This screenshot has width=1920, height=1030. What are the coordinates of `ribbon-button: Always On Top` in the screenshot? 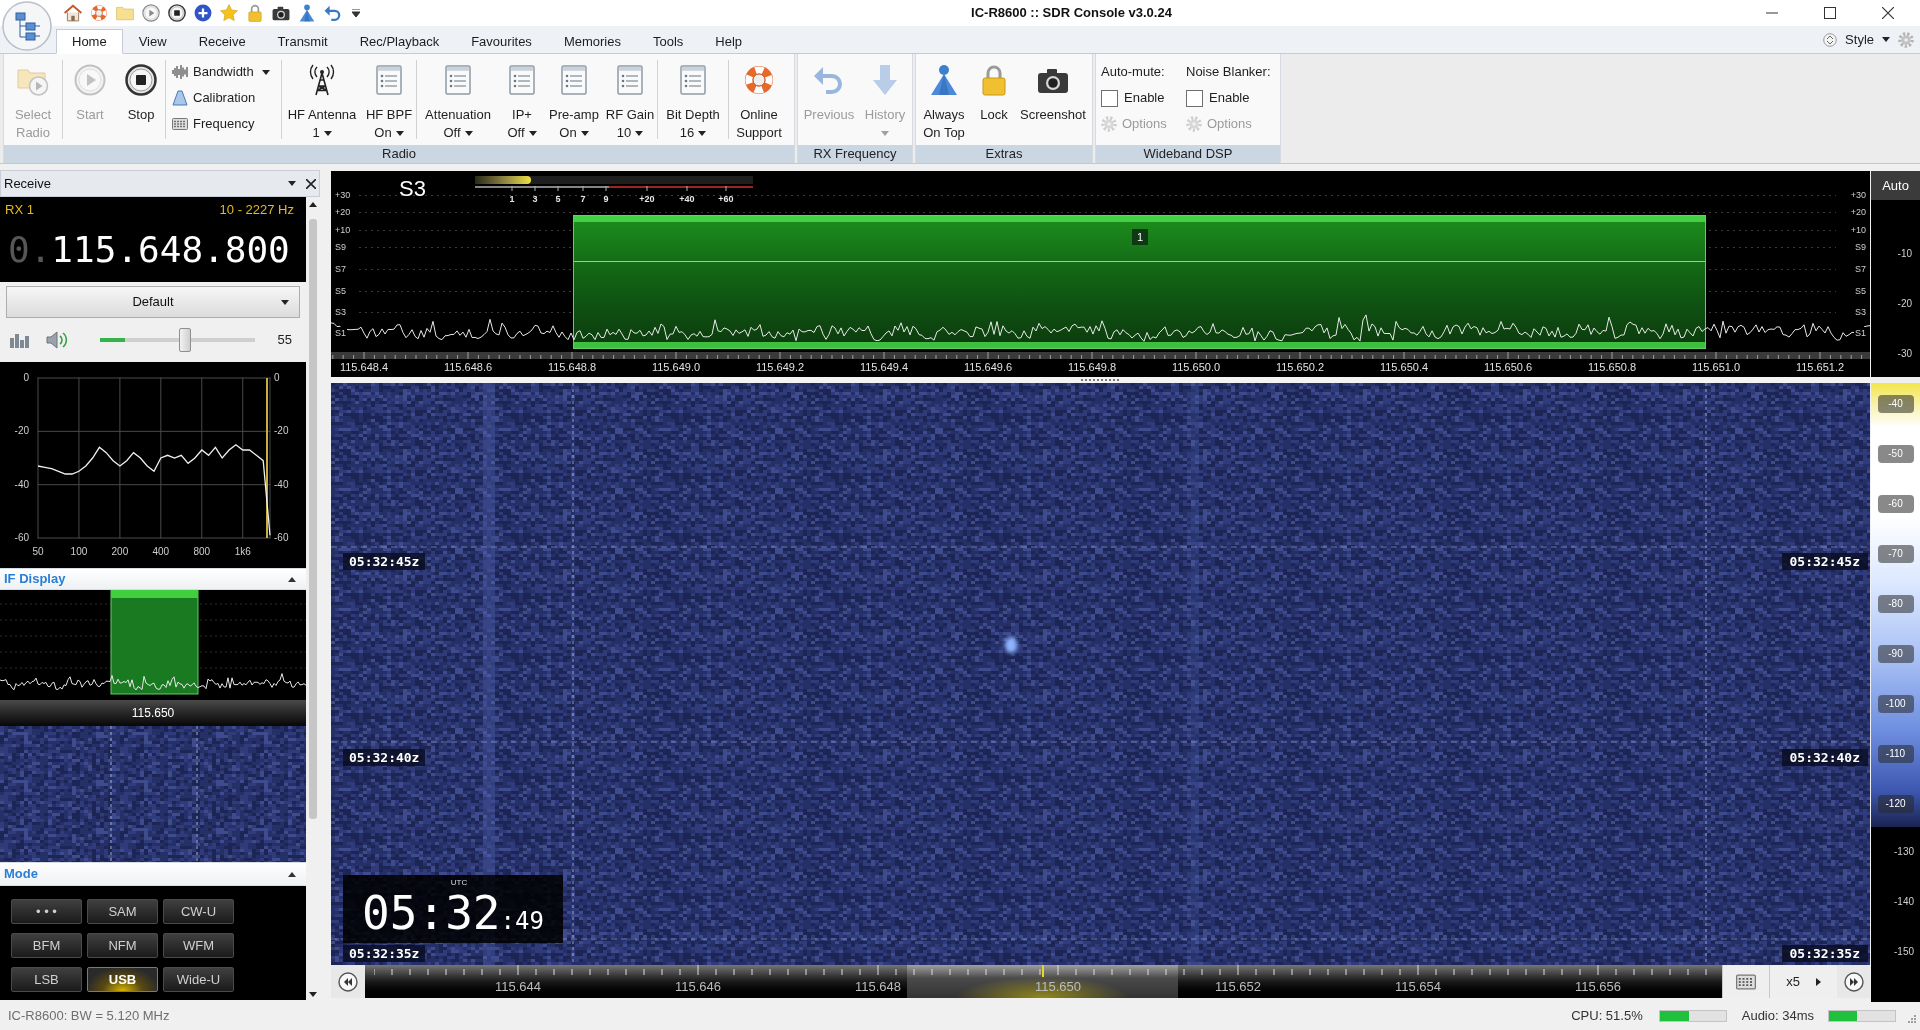 It's located at (944, 99).